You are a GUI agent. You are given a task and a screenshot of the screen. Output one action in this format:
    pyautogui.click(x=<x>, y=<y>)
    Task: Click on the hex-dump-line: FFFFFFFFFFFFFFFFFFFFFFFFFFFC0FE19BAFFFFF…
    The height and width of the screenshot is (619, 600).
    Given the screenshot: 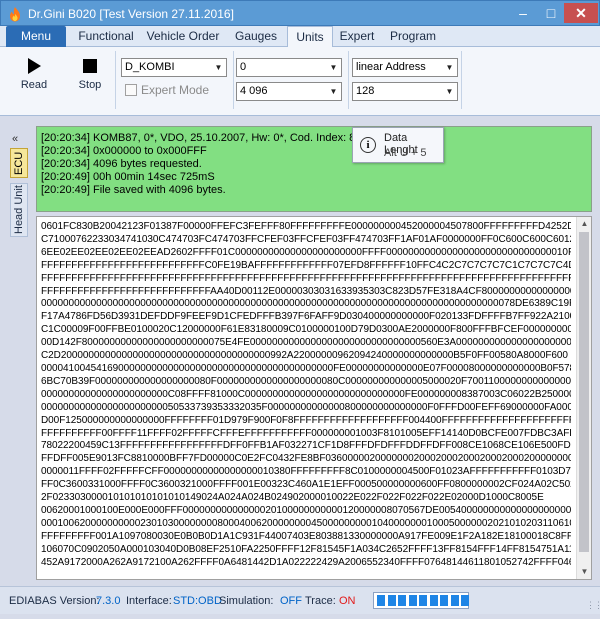 What is the action you would take?
    pyautogui.click(x=306, y=265)
    